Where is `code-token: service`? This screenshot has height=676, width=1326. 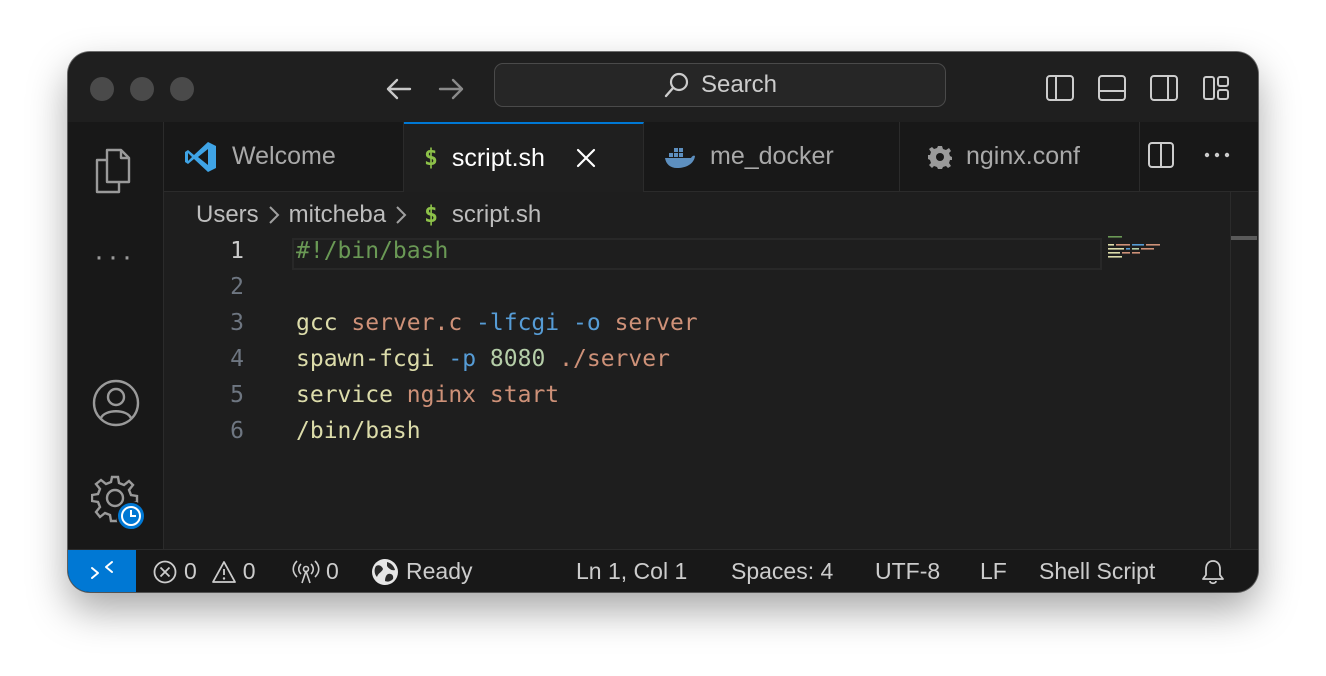
code-token: service is located at coordinates (344, 395).